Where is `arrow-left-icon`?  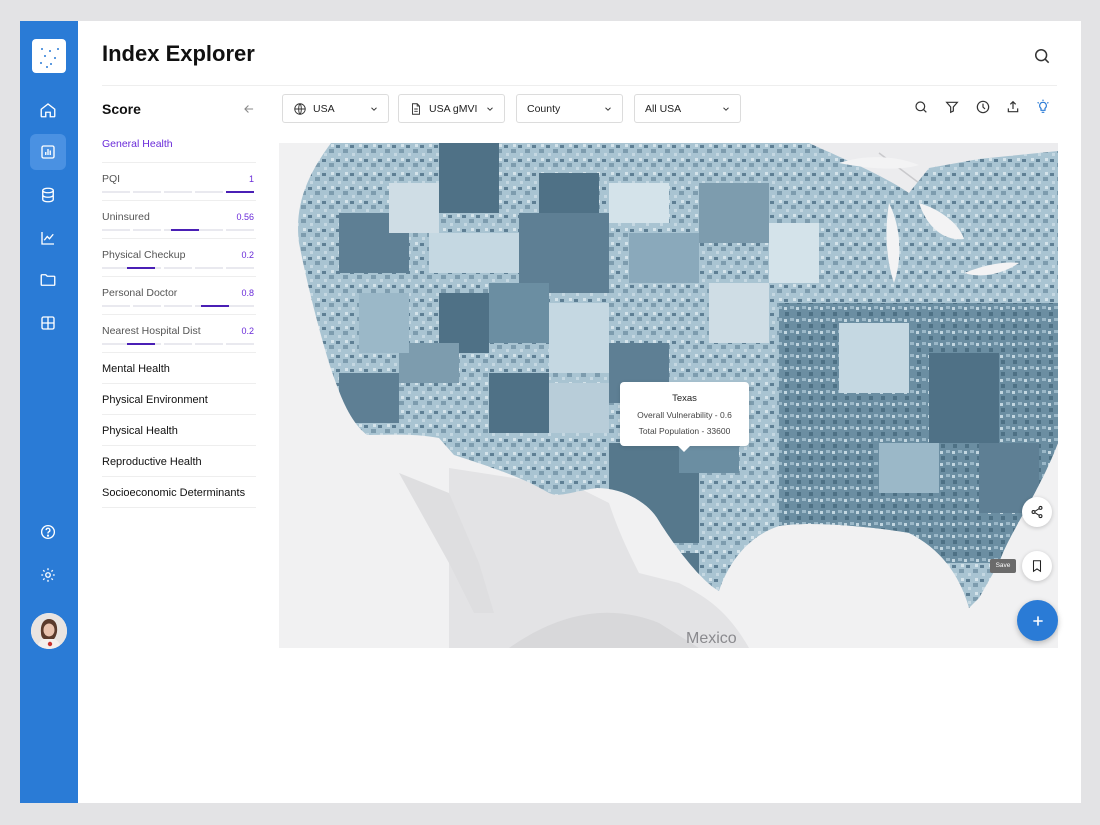 arrow-left-icon is located at coordinates (249, 109).